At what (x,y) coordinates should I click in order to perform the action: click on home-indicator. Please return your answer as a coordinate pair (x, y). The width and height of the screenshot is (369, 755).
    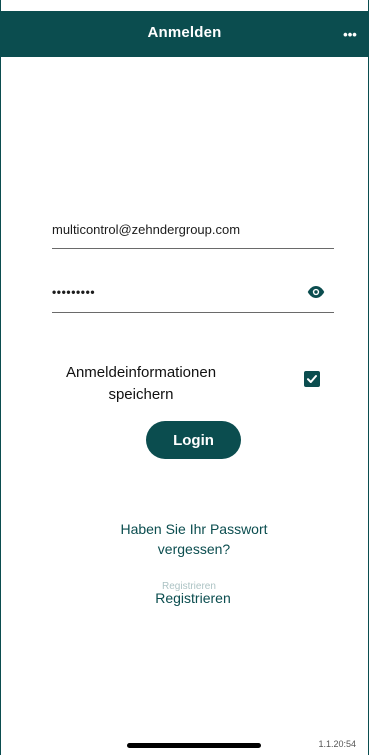
    Looking at the image, I should click on (194, 745).